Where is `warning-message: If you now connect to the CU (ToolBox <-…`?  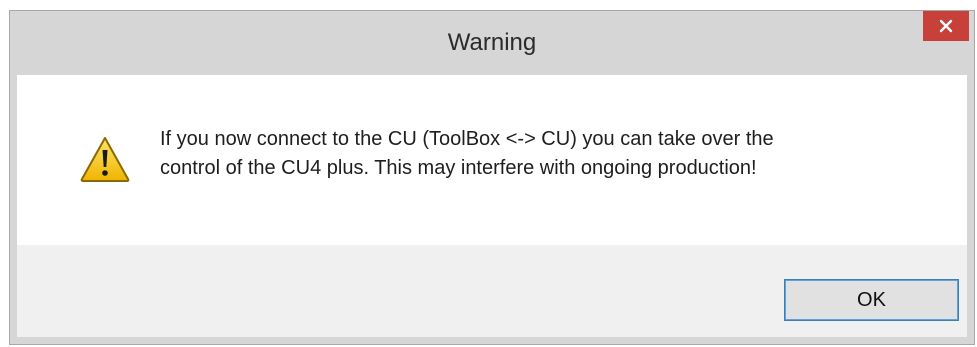
warning-message: If you now connect to the CU (ToolBox <-… is located at coordinates (555, 154).